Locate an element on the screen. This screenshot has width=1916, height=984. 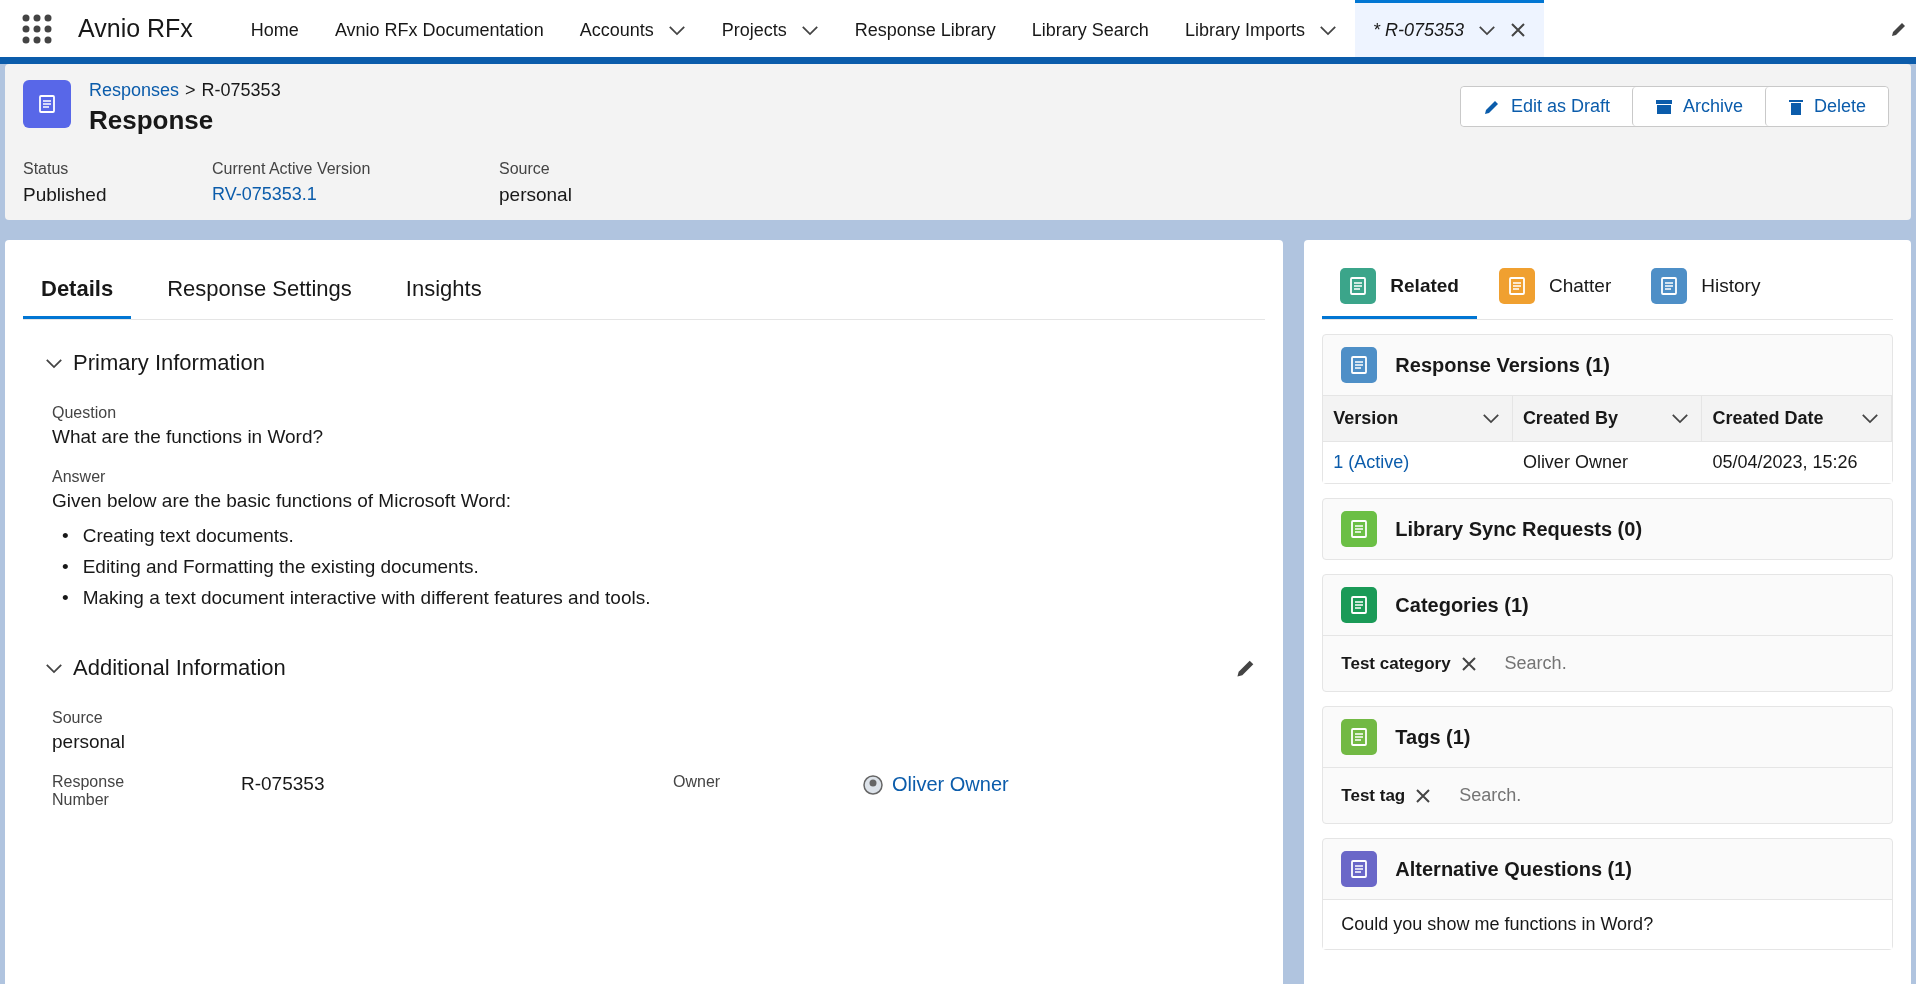
nav-tab: Accounts is located at coordinates (632, 28).